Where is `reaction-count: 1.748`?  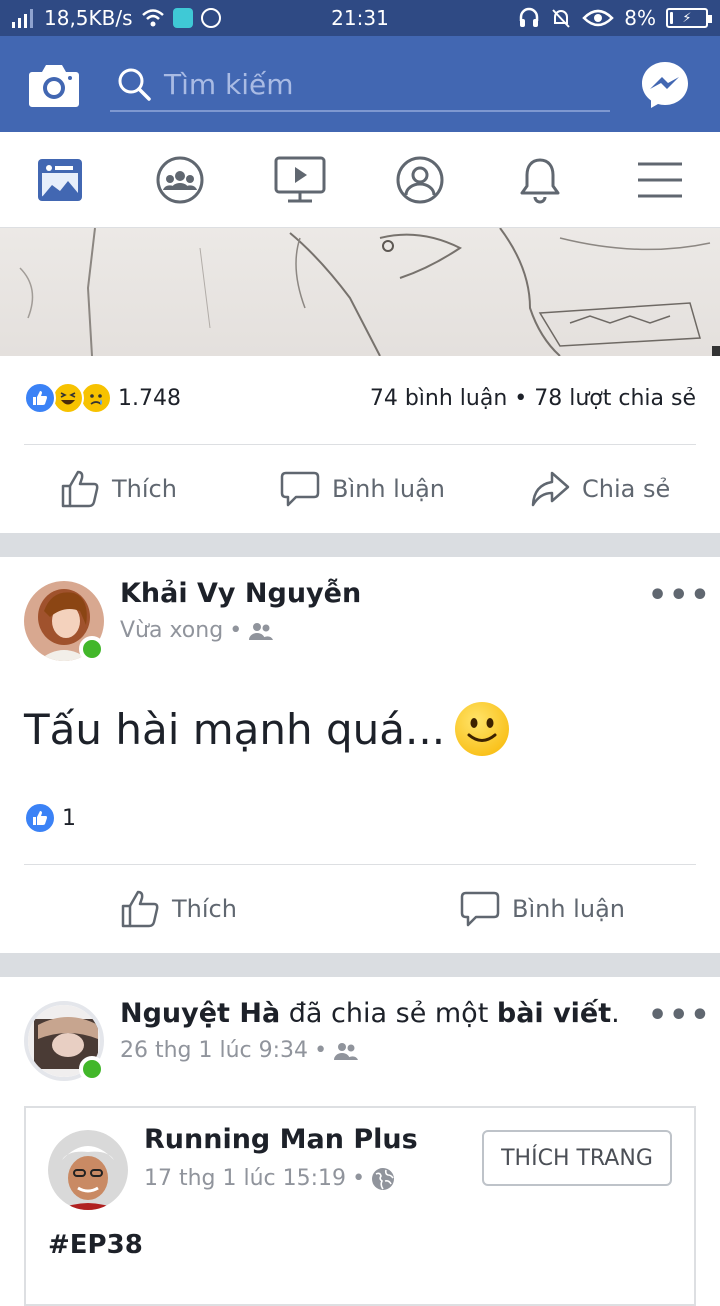
reaction-count: 1.748 is located at coordinates (149, 398).